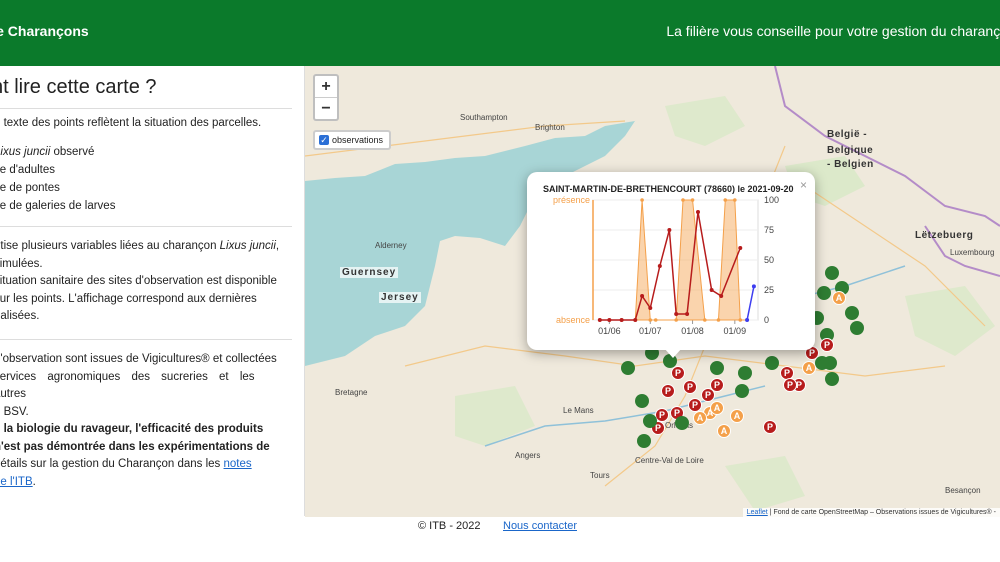  What do you see at coordinates (324, 140) in the screenshot?
I see `observations-checkbox: ✓` at bounding box center [324, 140].